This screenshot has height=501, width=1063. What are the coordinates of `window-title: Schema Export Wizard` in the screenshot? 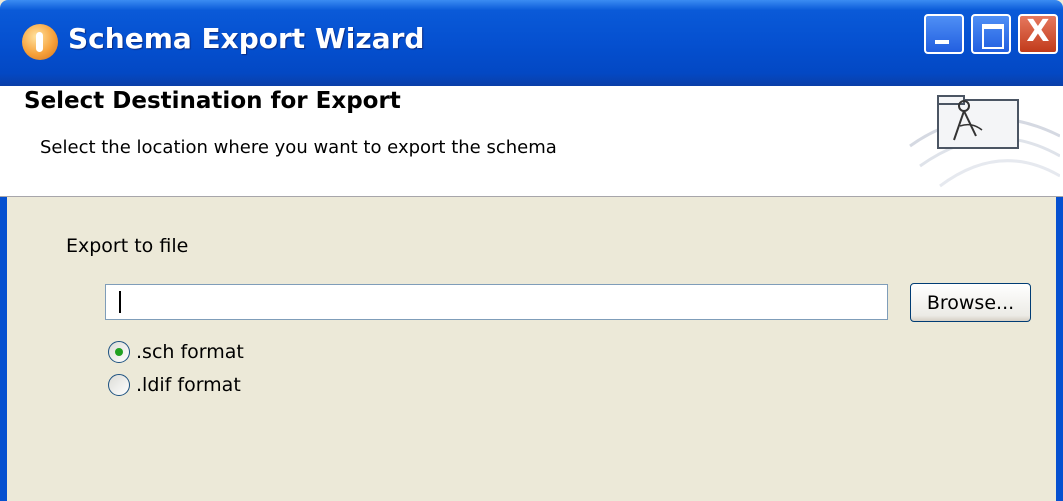 It's located at (246, 38).